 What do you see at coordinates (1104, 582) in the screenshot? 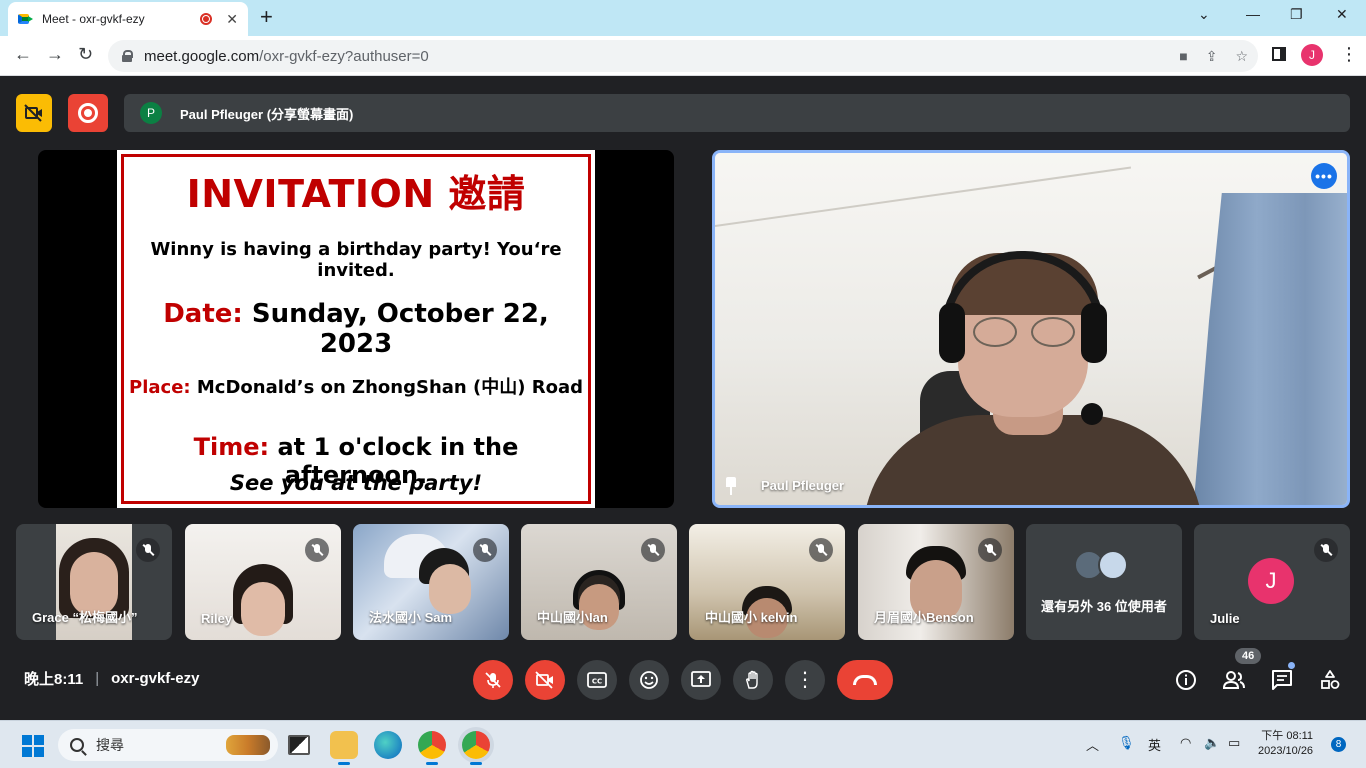
I see `others-tile: 還有另外 36 位使用者` at bounding box center [1104, 582].